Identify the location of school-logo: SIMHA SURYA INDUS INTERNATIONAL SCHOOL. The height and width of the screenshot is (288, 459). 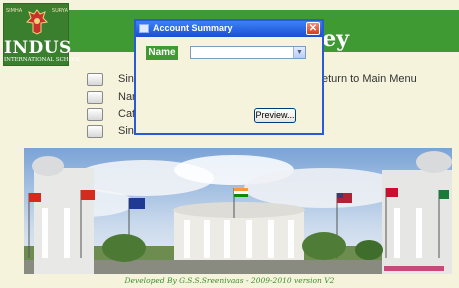
(42, 34).